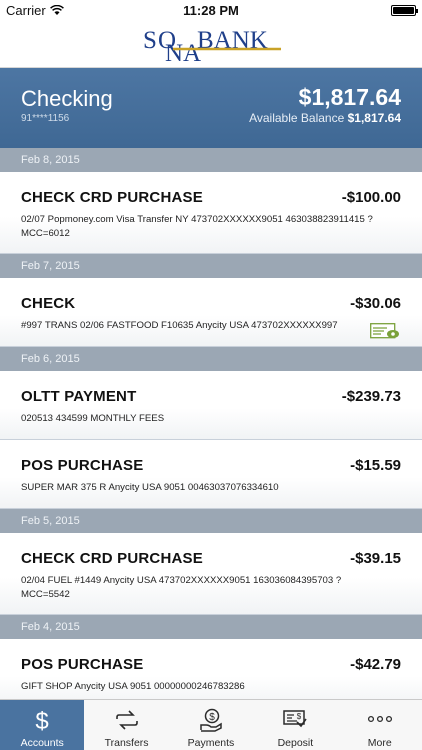 The width and height of the screenshot is (422, 750). I want to click on check-deposit-icon: $, so click(295, 719).